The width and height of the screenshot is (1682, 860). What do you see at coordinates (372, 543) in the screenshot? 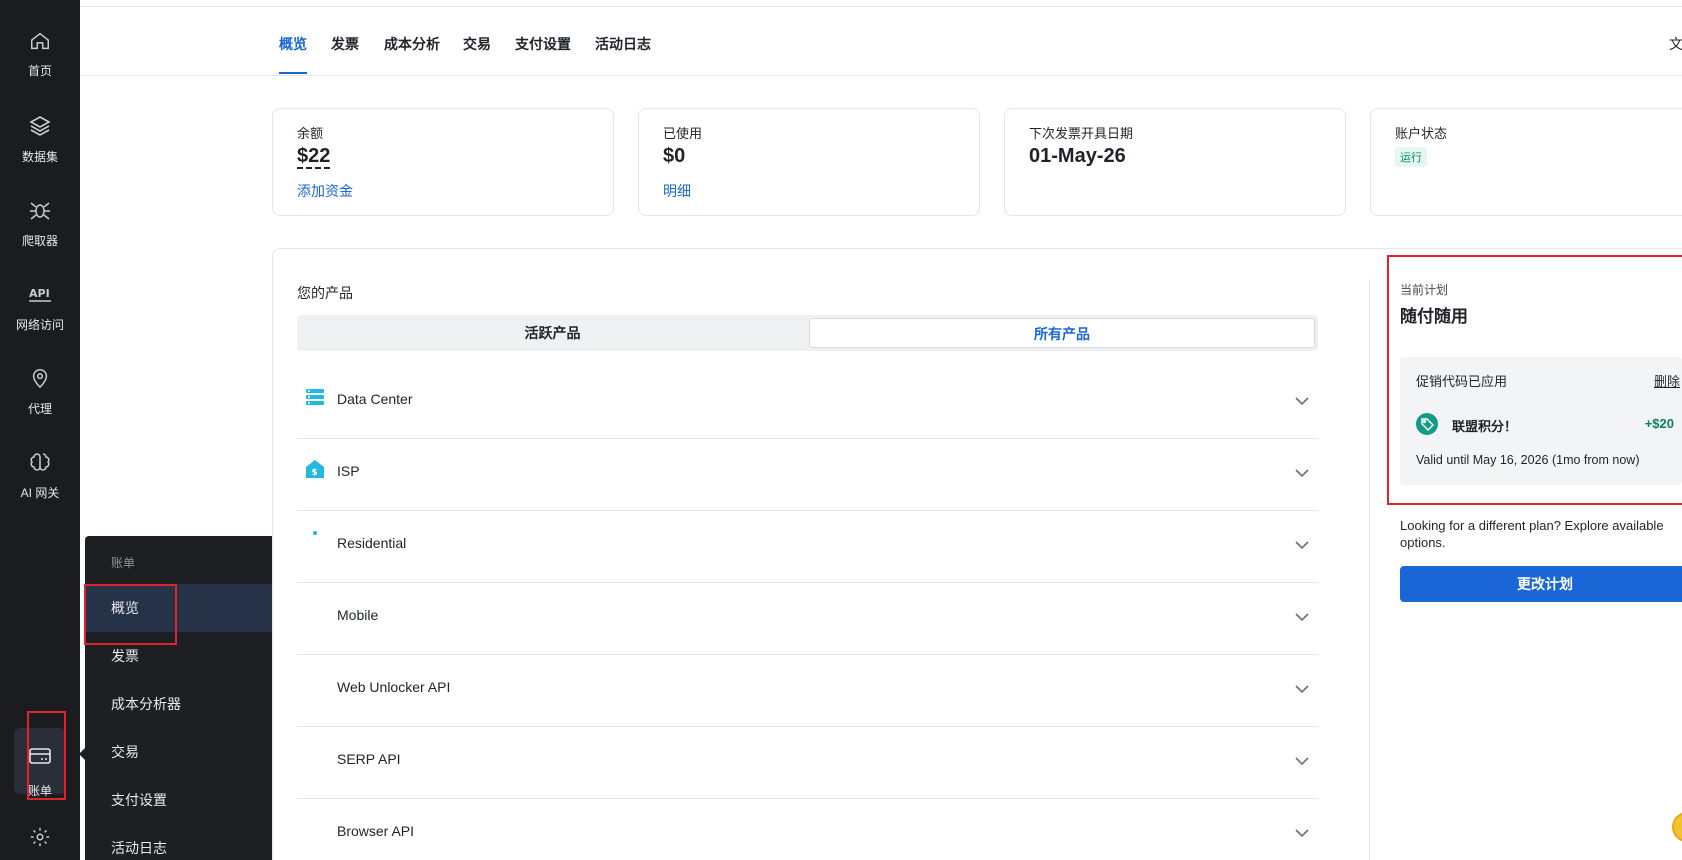
I see `product-name: Residential` at bounding box center [372, 543].